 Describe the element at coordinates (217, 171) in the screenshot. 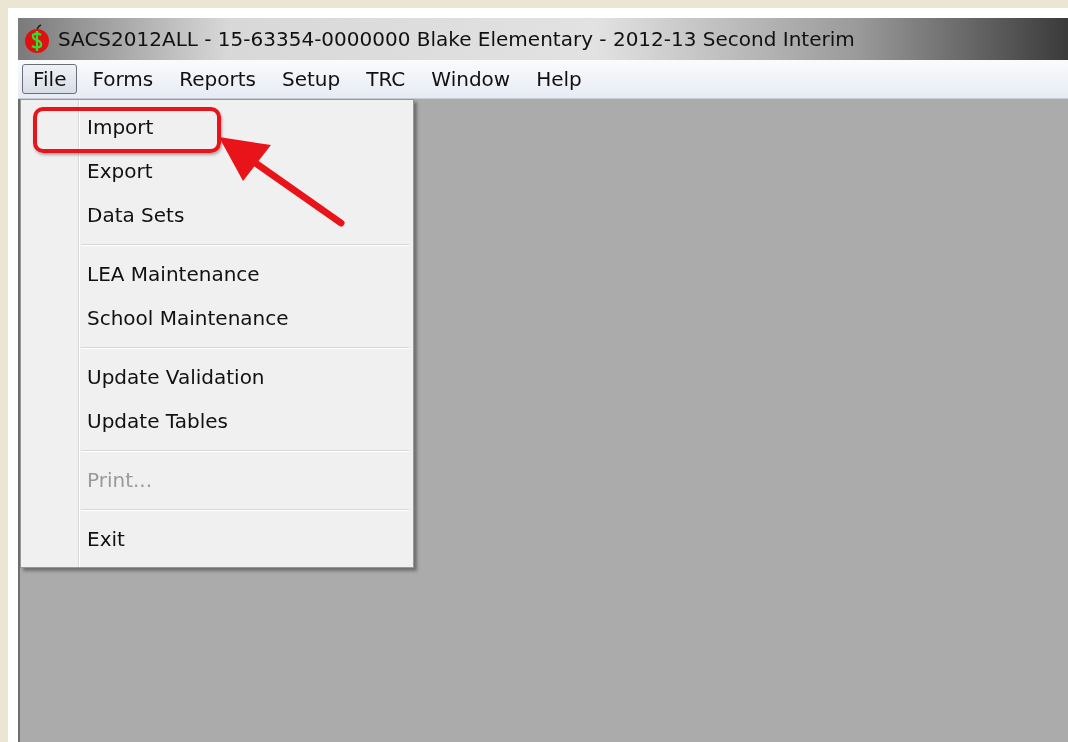

I see `menu-entry: Export` at that location.